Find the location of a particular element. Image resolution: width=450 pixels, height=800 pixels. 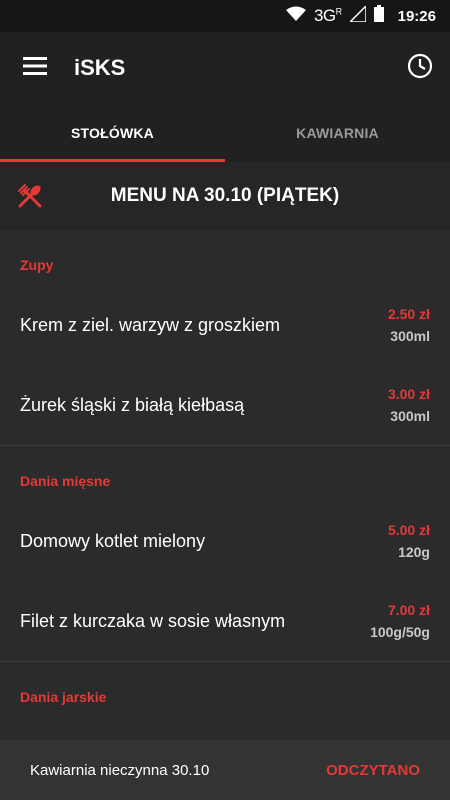

history-button is located at coordinates (420, 68).